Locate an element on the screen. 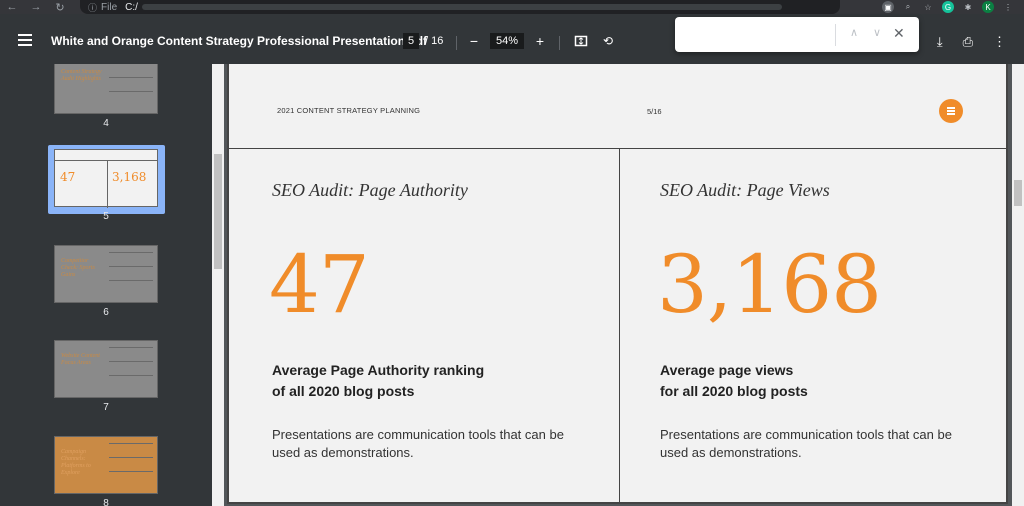 Image resolution: width=1024 pixels, height=506 pixels. thumbnail-page-6: Competitor Check: Sports Gains is located at coordinates (106, 274).